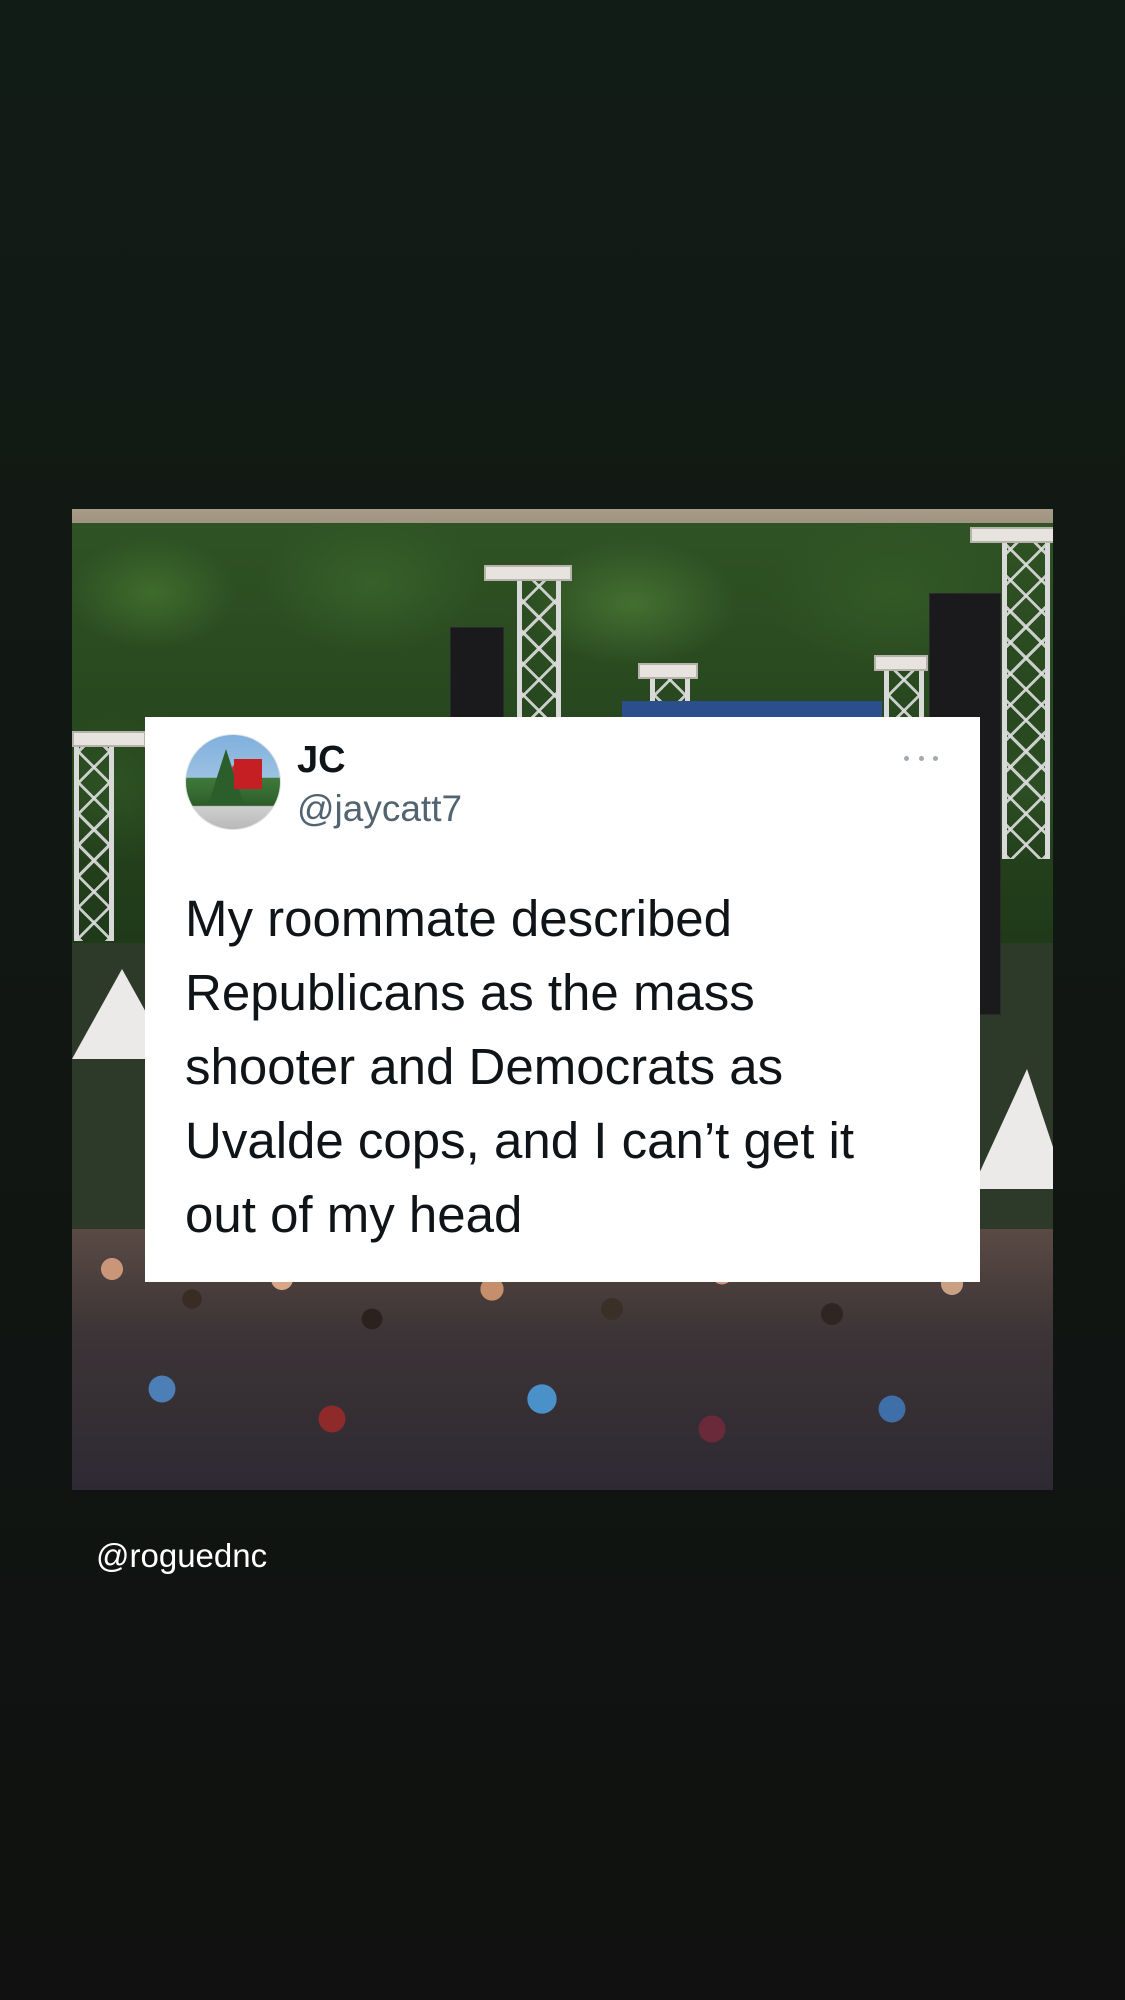  What do you see at coordinates (181, 1556) in the screenshot?
I see `credit-handle: @roguednc` at bounding box center [181, 1556].